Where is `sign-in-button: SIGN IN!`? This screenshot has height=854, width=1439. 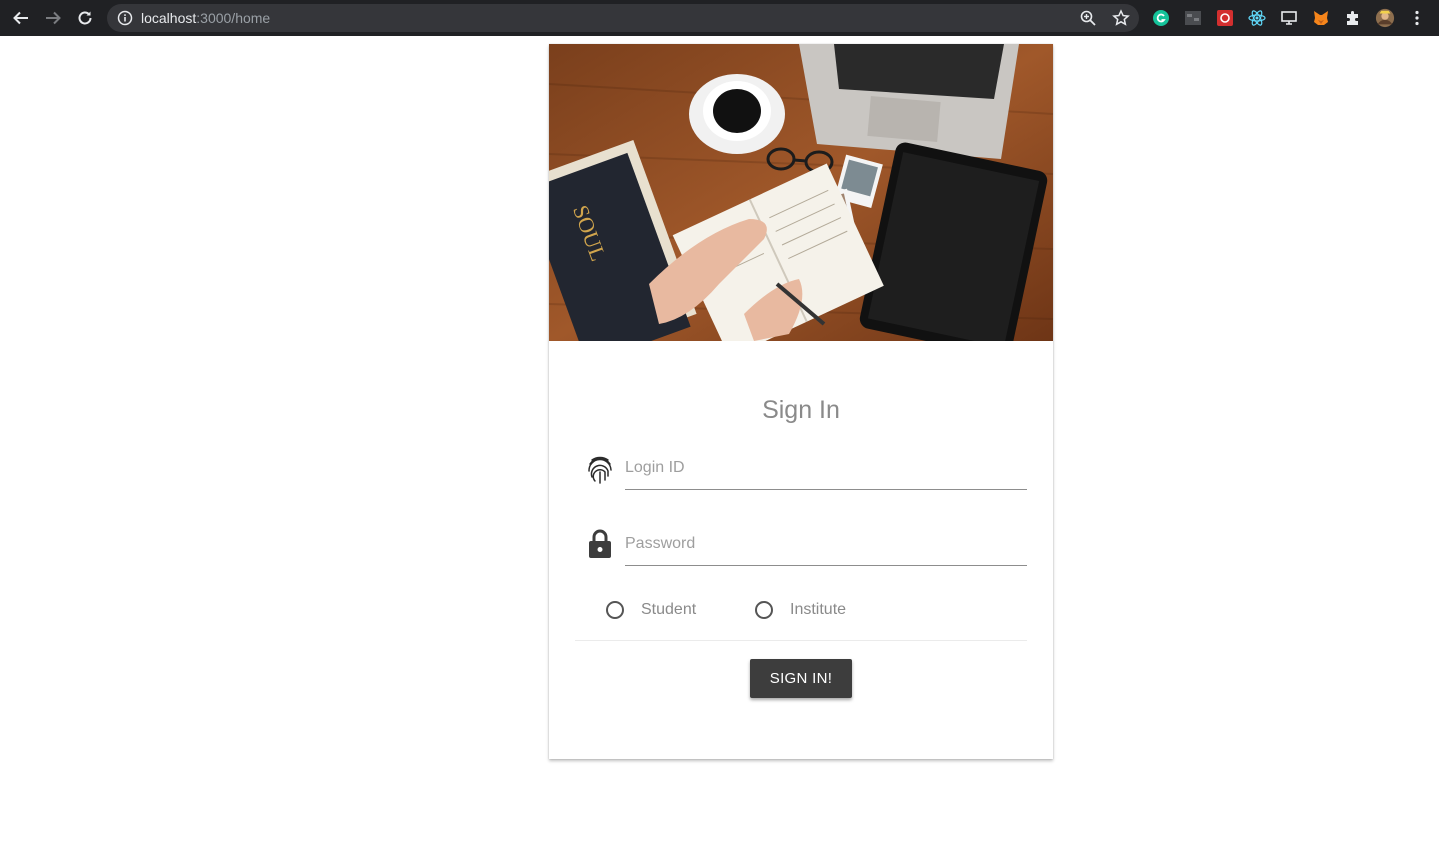 sign-in-button: SIGN IN! is located at coordinates (801, 678).